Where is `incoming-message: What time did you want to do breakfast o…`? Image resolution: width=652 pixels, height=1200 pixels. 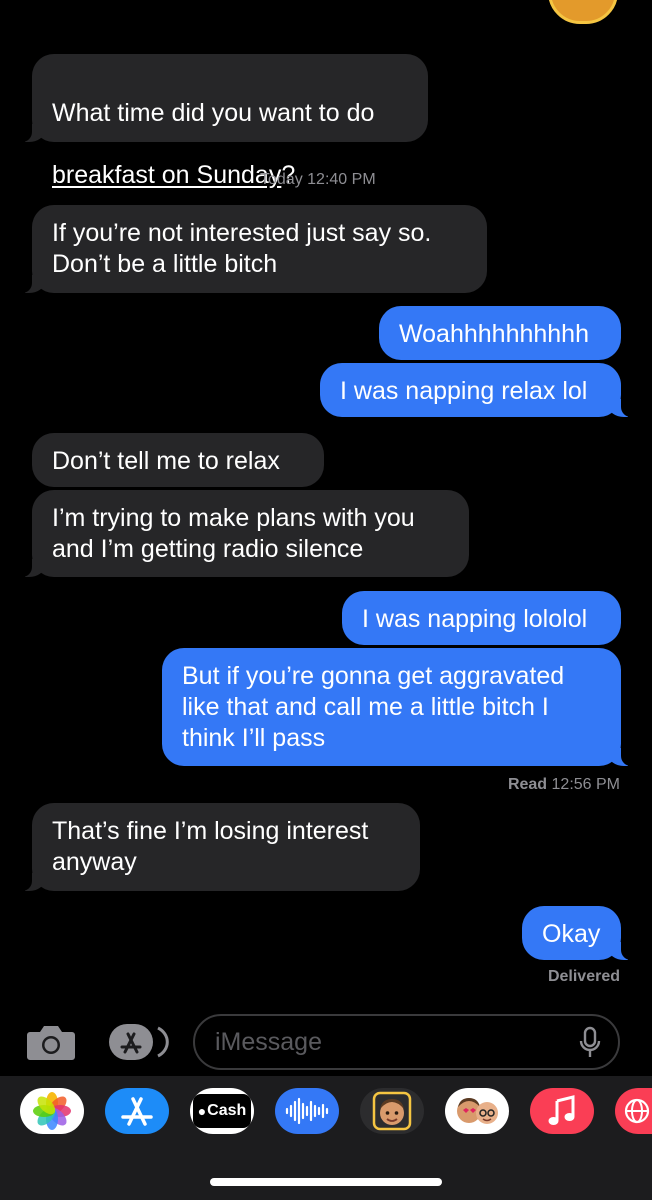
incoming-message: What time did you want to do breakfast o… is located at coordinates (221, 121).